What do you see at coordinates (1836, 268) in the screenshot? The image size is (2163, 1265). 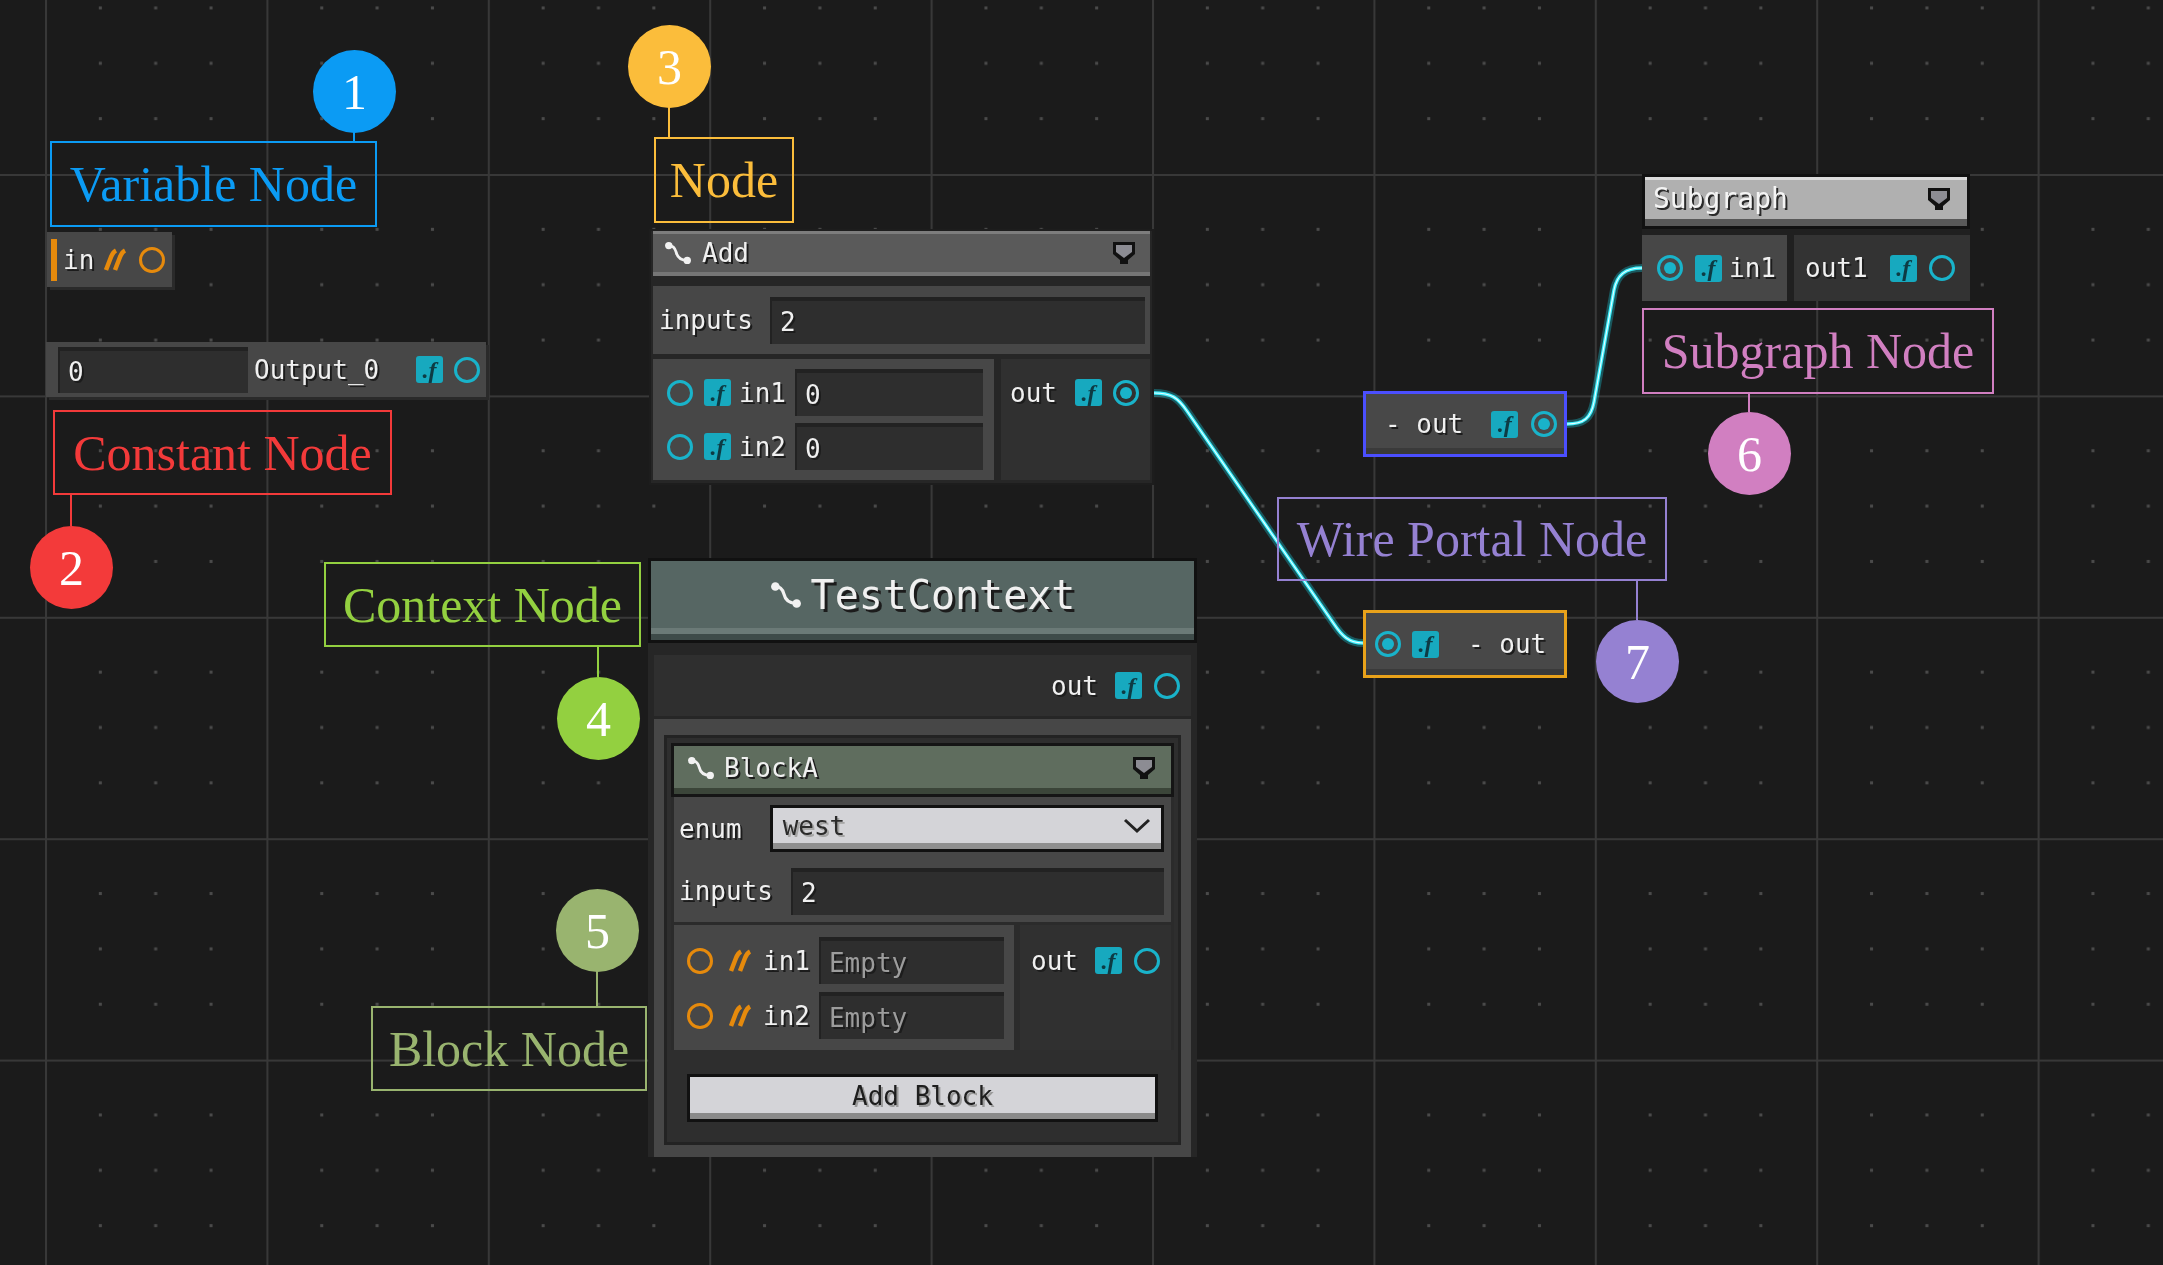 I see `port-label: out1` at bounding box center [1836, 268].